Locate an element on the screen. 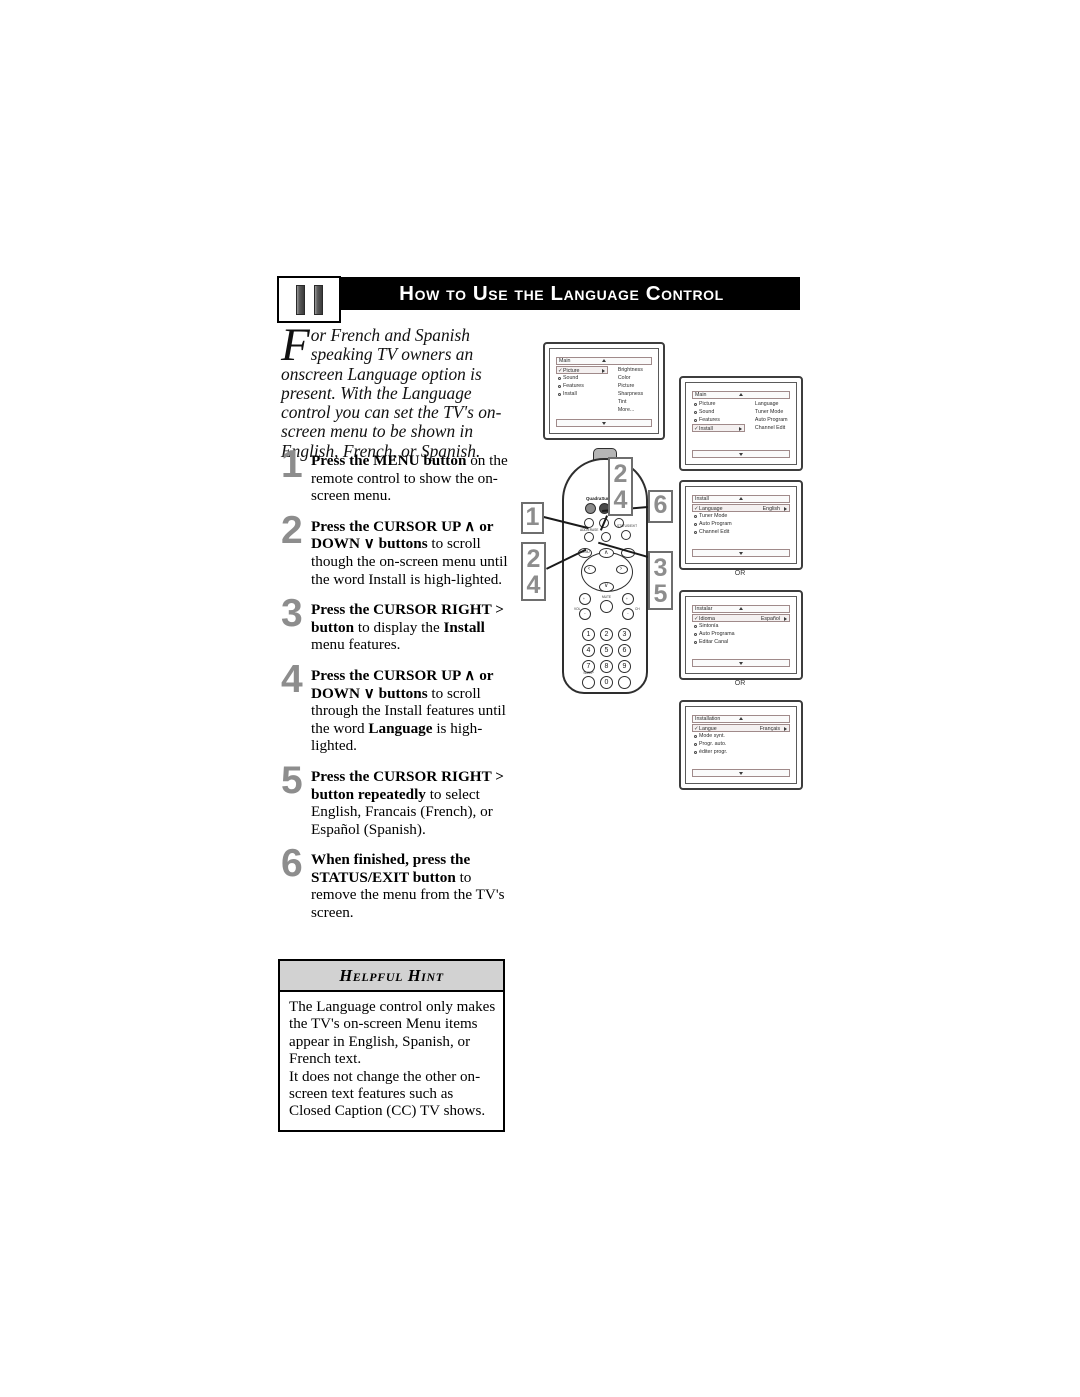 The image size is (1080, 1397). callout-step-24-bottom: 2 4 is located at coordinates (533, 571).